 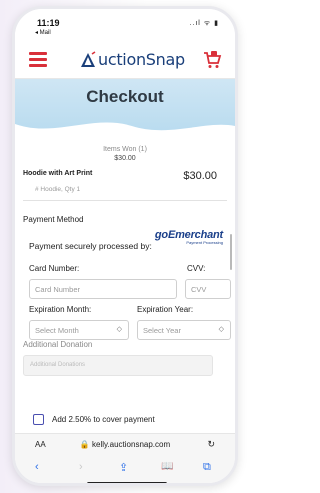 I want to click on expiration-year-value: Select Year, so click(x=162, y=330).